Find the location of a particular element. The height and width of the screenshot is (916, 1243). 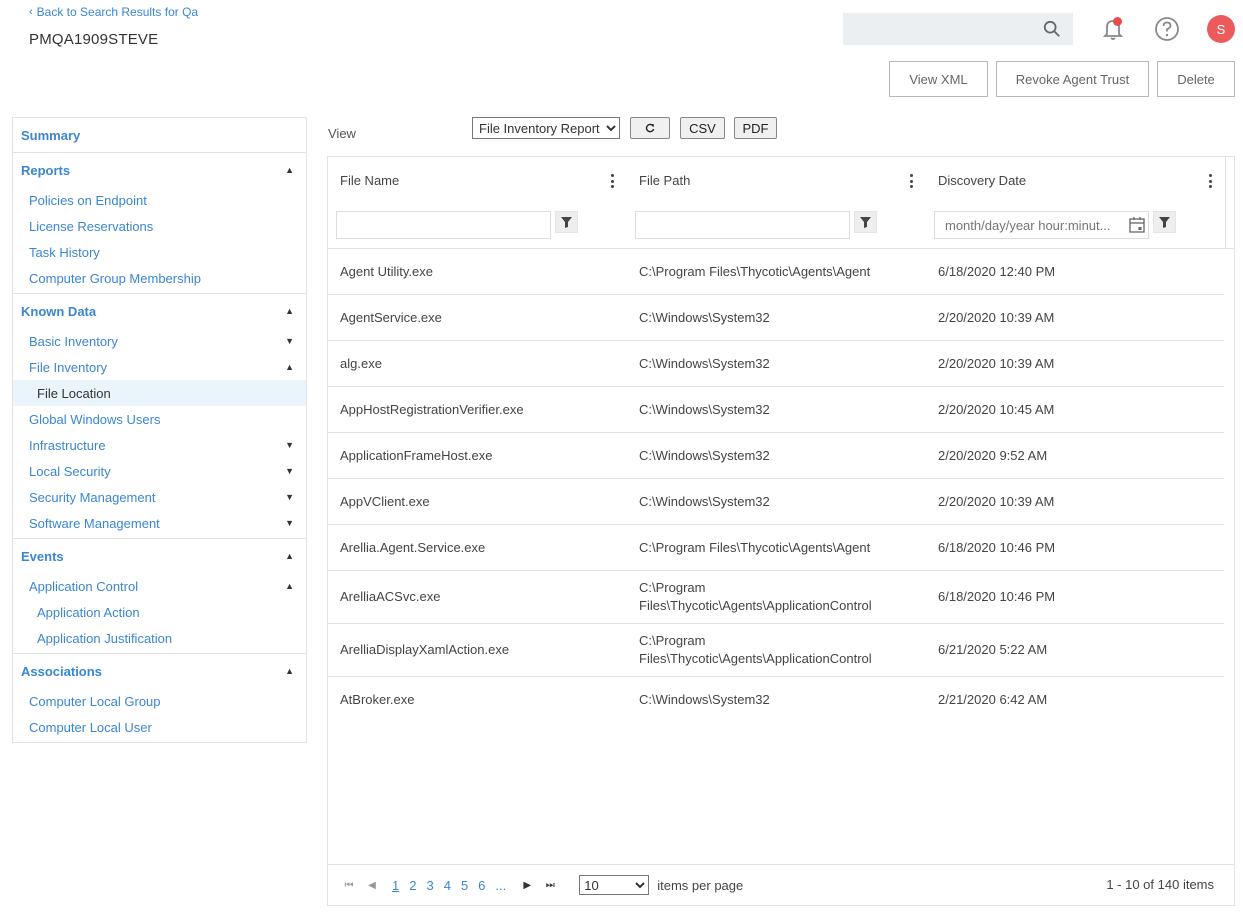

user-avatar: S is located at coordinates (1221, 29).